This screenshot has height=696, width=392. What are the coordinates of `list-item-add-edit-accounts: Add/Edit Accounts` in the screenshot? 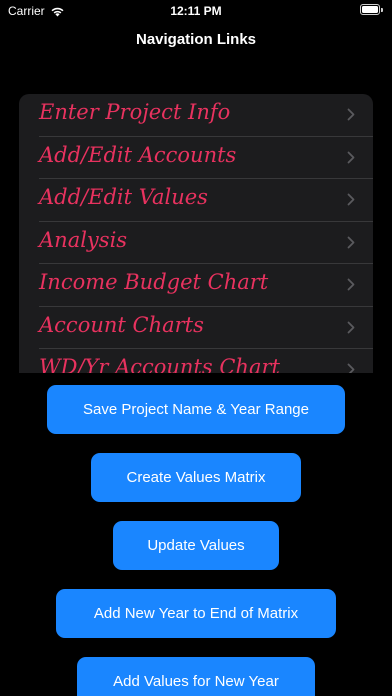 It's located at (206, 158).